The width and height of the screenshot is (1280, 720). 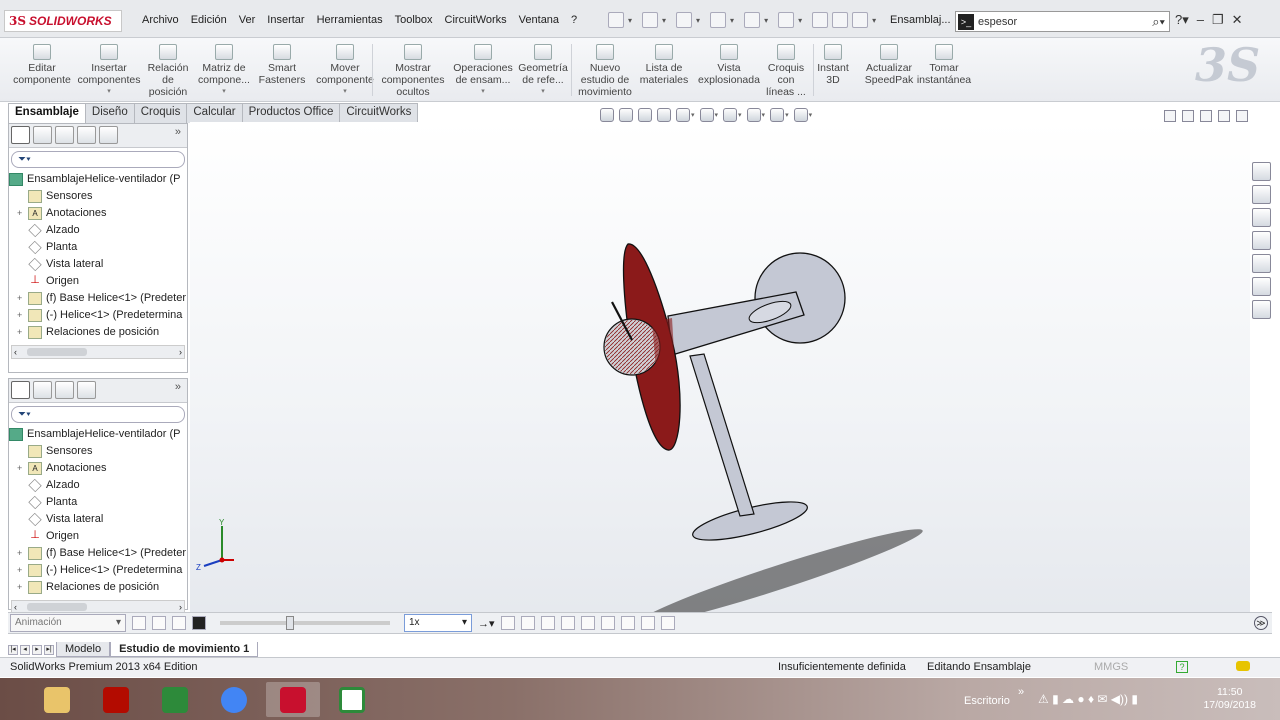 What do you see at coordinates (37, 649) in the screenshot?
I see `next-tab-icon: ▸` at bounding box center [37, 649].